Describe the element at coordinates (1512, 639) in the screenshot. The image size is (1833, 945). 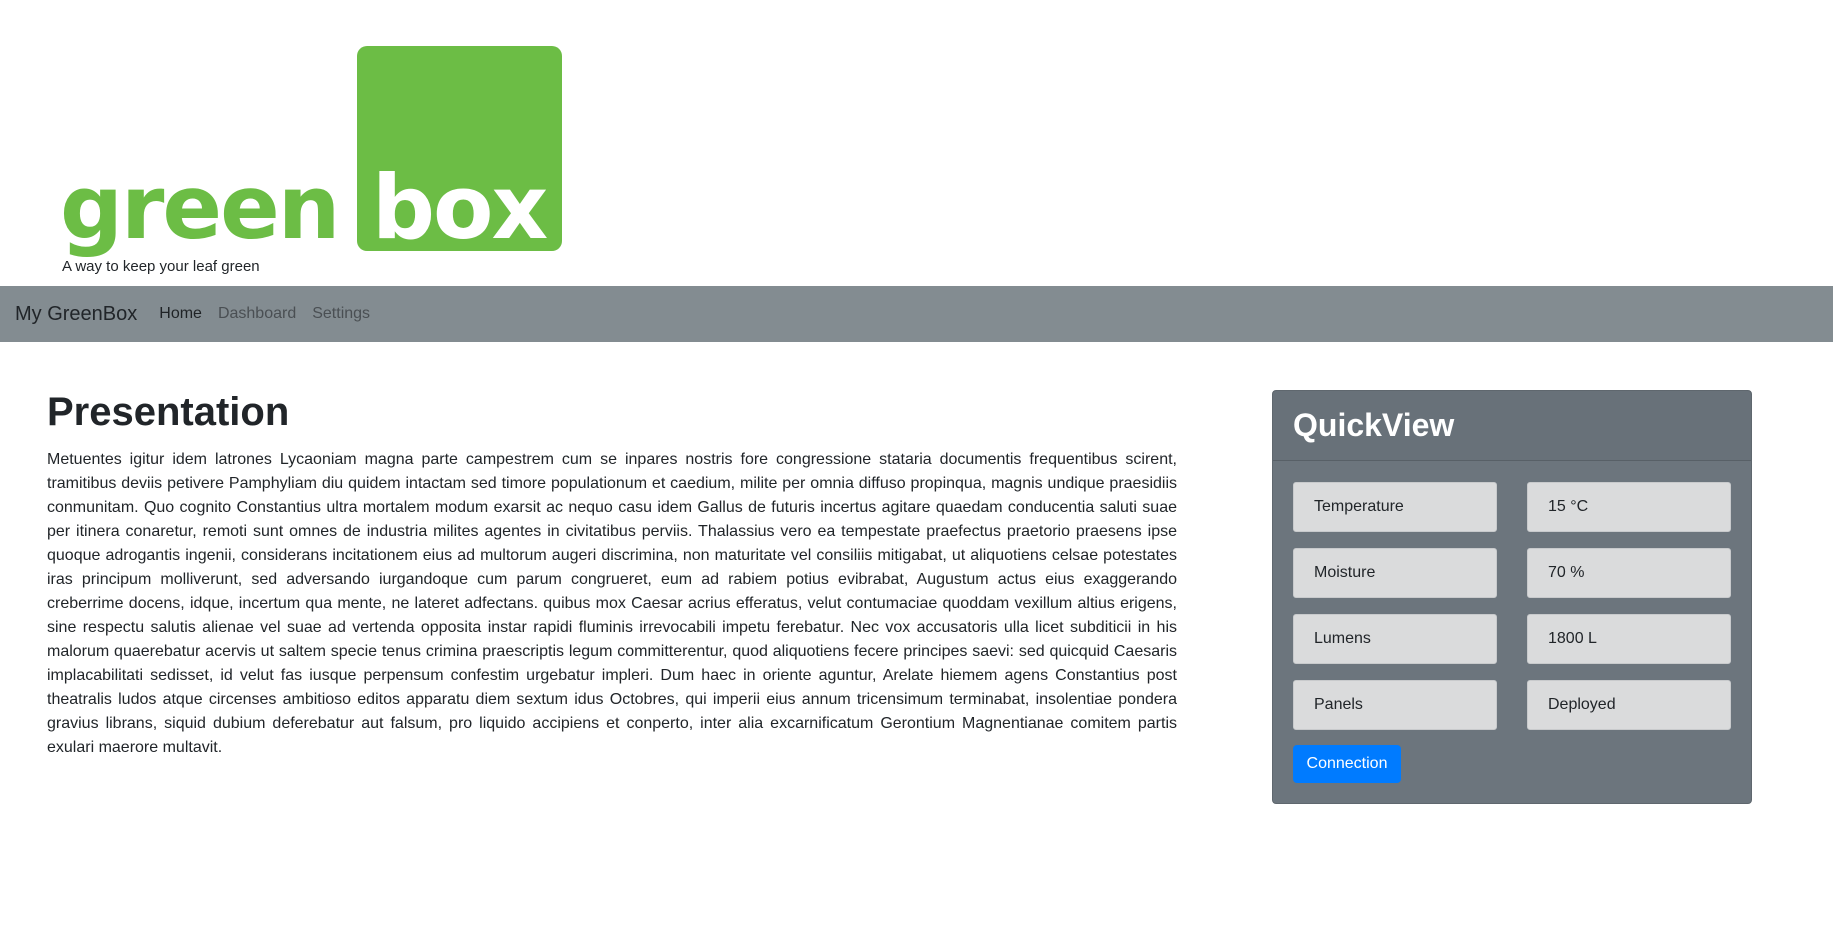
I see `quickview-row-lumens: Lumens 1800 L` at that location.